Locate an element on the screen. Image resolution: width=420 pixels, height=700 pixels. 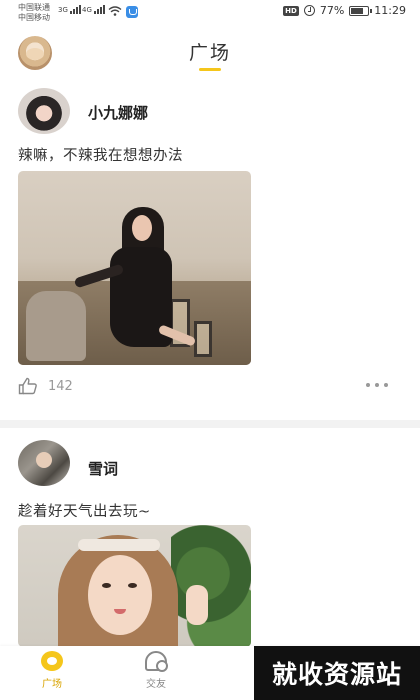
network-type-1: 3G is located at coordinates (63, 10).